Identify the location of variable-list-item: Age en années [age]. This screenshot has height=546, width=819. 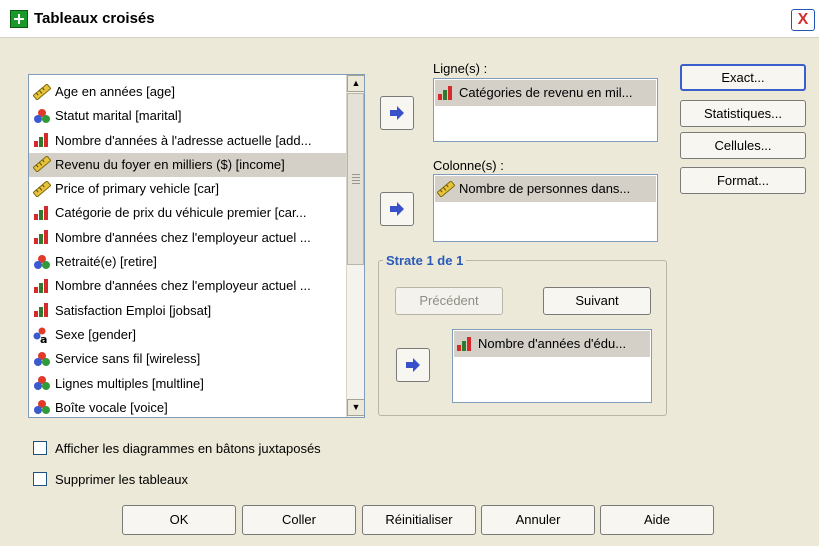
(187, 92).